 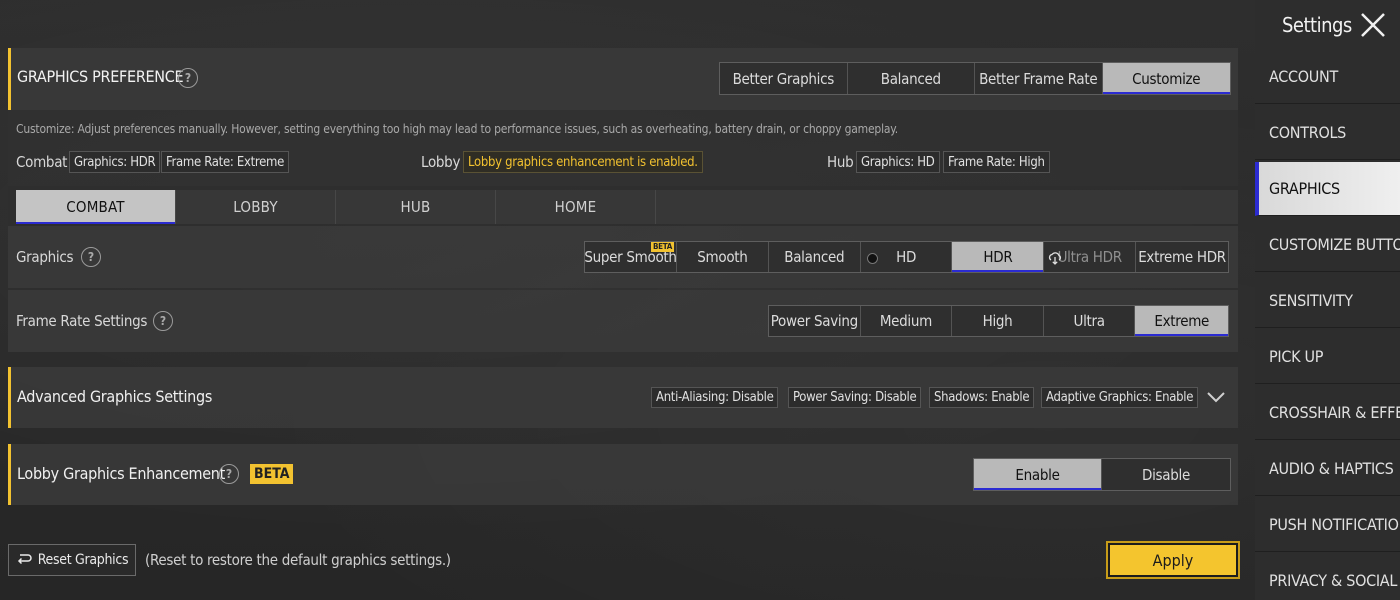 I want to click on power-saving-tag: Power Saving: Disable, so click(x=855, y=397).